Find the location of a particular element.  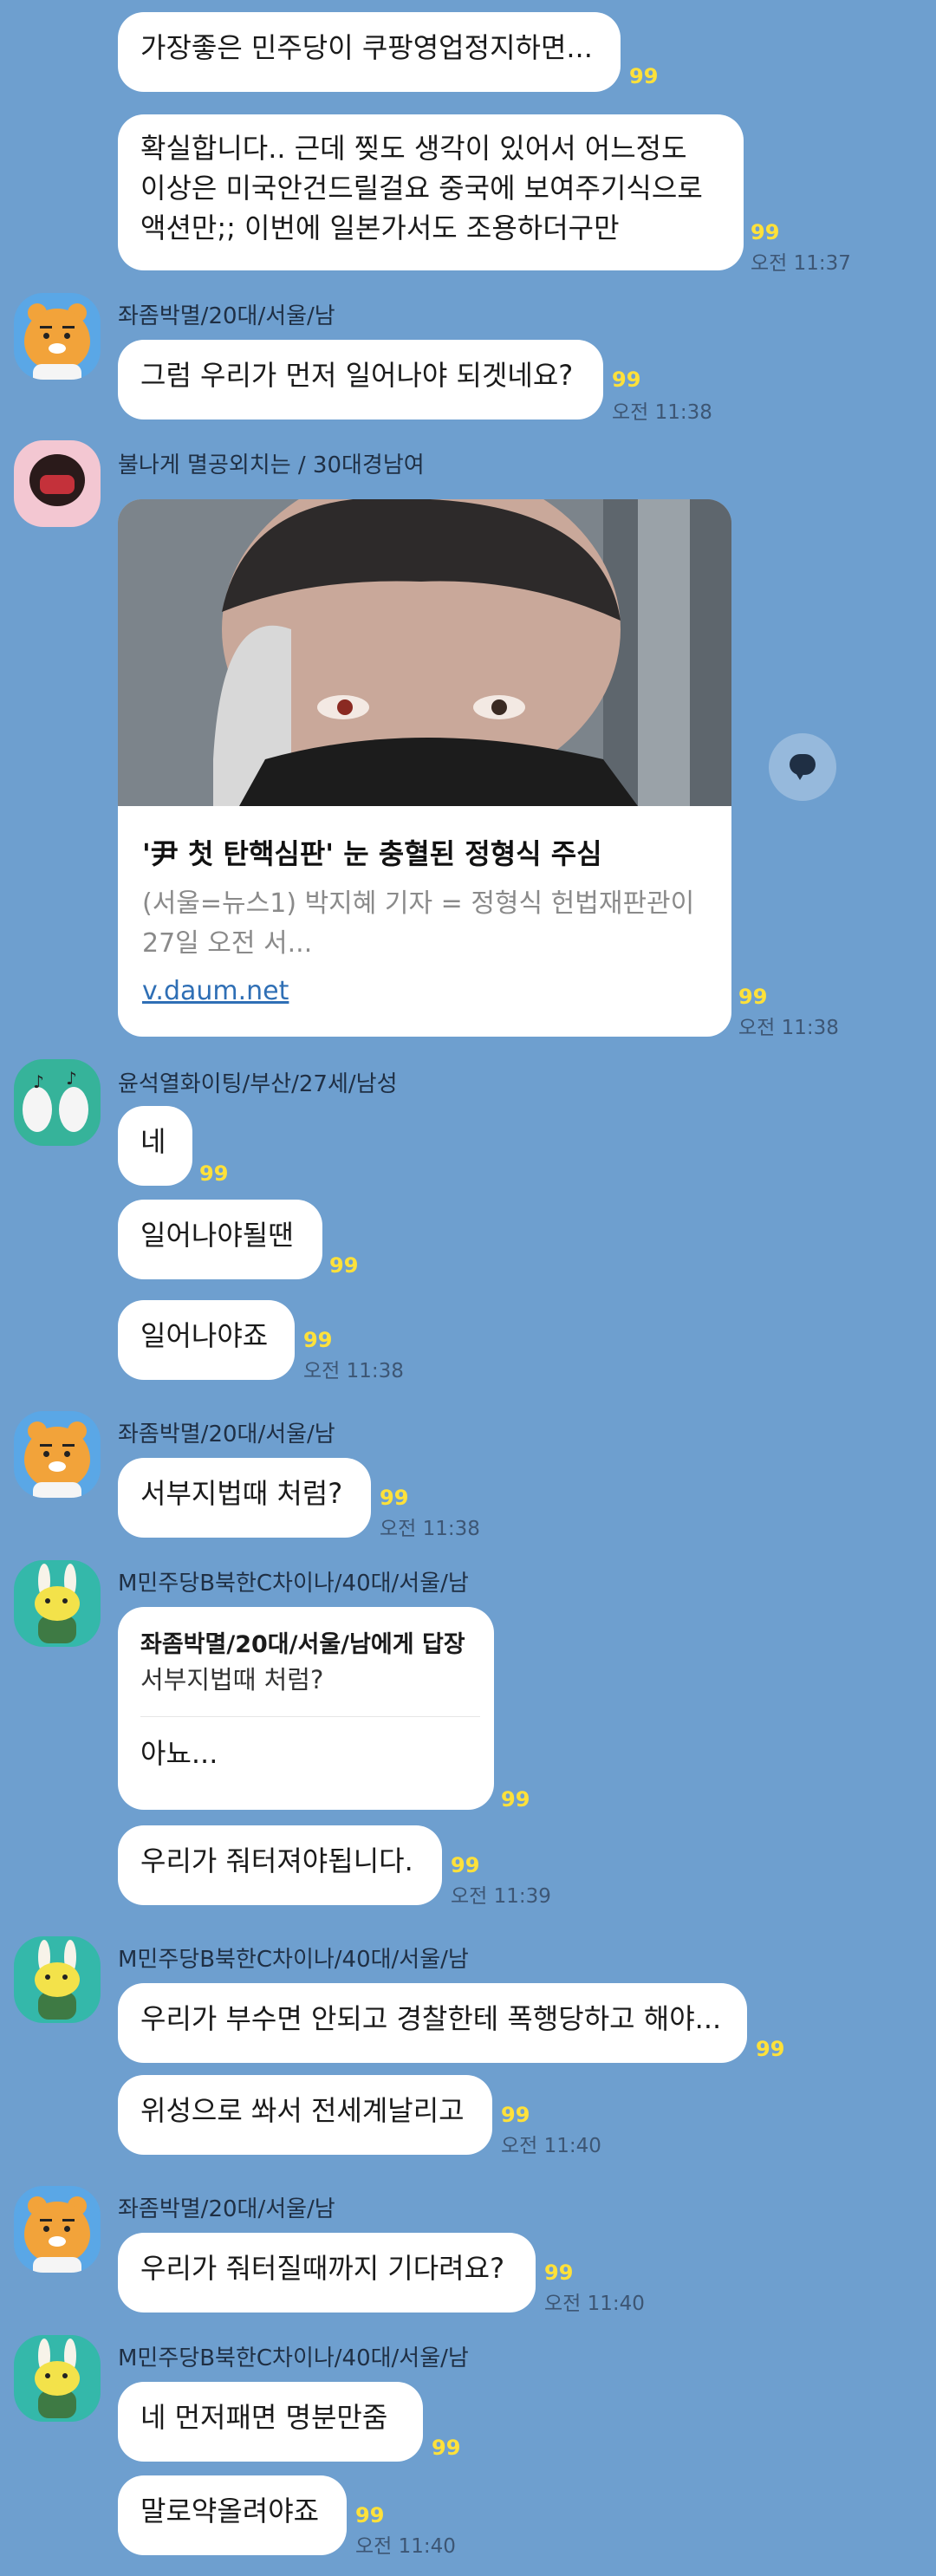

message-bubble: 그럼 우리가 먼저 일어나야 되겟네요? is located at coordinates (360, 380).